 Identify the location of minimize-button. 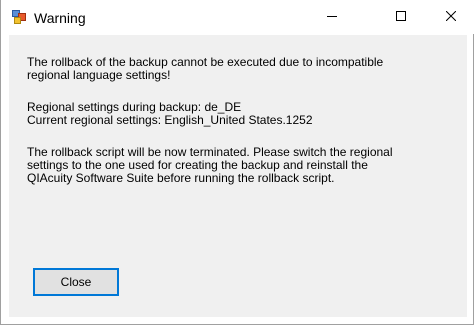
(332, 17).